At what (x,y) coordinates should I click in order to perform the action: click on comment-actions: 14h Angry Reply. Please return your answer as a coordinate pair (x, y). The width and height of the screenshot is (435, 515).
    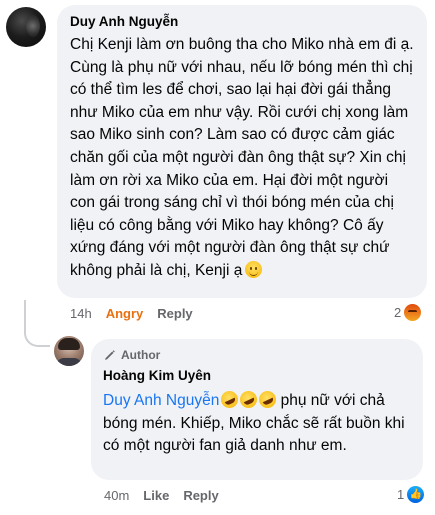
    Looking at the image, I should click on (138, 314).